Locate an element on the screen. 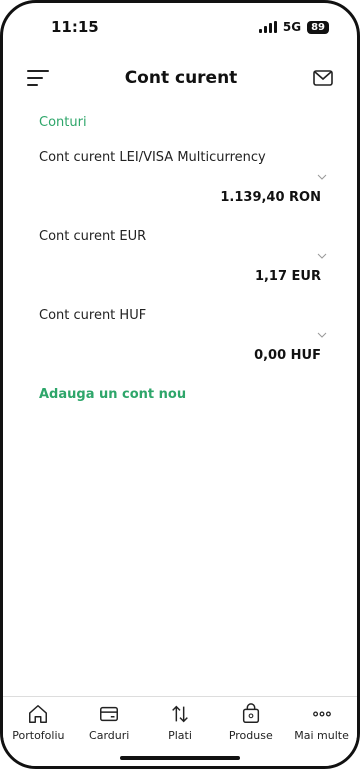 The height and width of the screenshot is (769, 360). status-indicators: 5G 89 is located at coordinates (293, 27).